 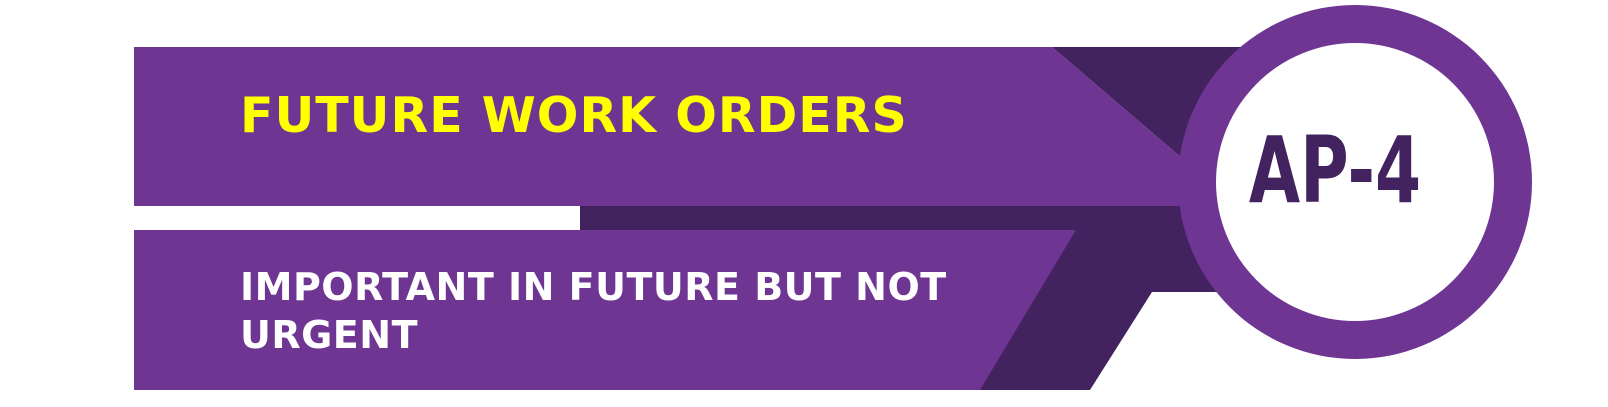 I want to click on banner-subtitle: IMPORTANT IN FUTURE BUT NOT URGENT, so click(x=593, y=311).